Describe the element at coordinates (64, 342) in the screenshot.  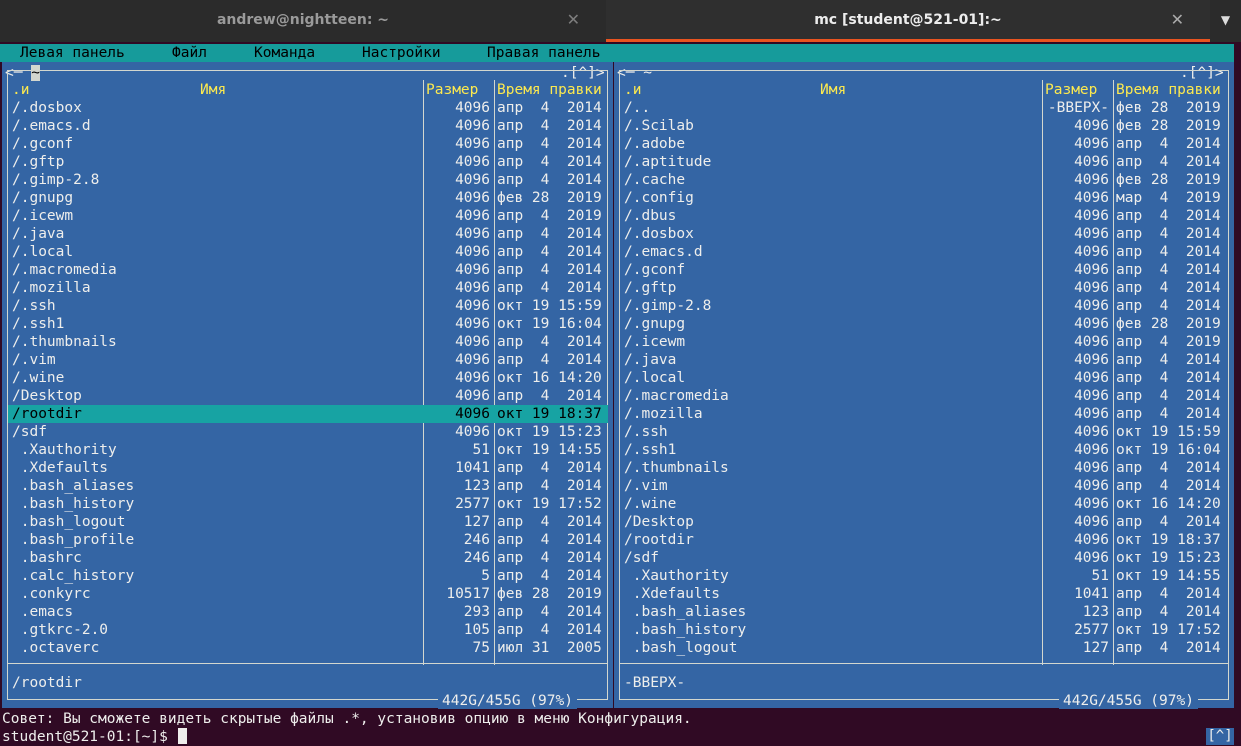
I see `file-name: /.thumbnails` at that location.